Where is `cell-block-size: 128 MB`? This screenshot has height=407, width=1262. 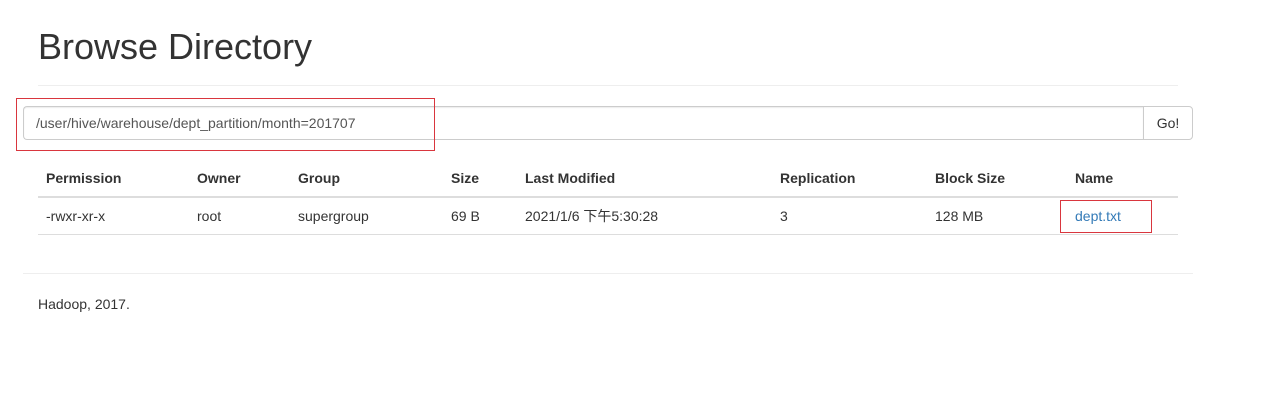
cell-block-size: 128 MB is located at coordinates (997, 216).